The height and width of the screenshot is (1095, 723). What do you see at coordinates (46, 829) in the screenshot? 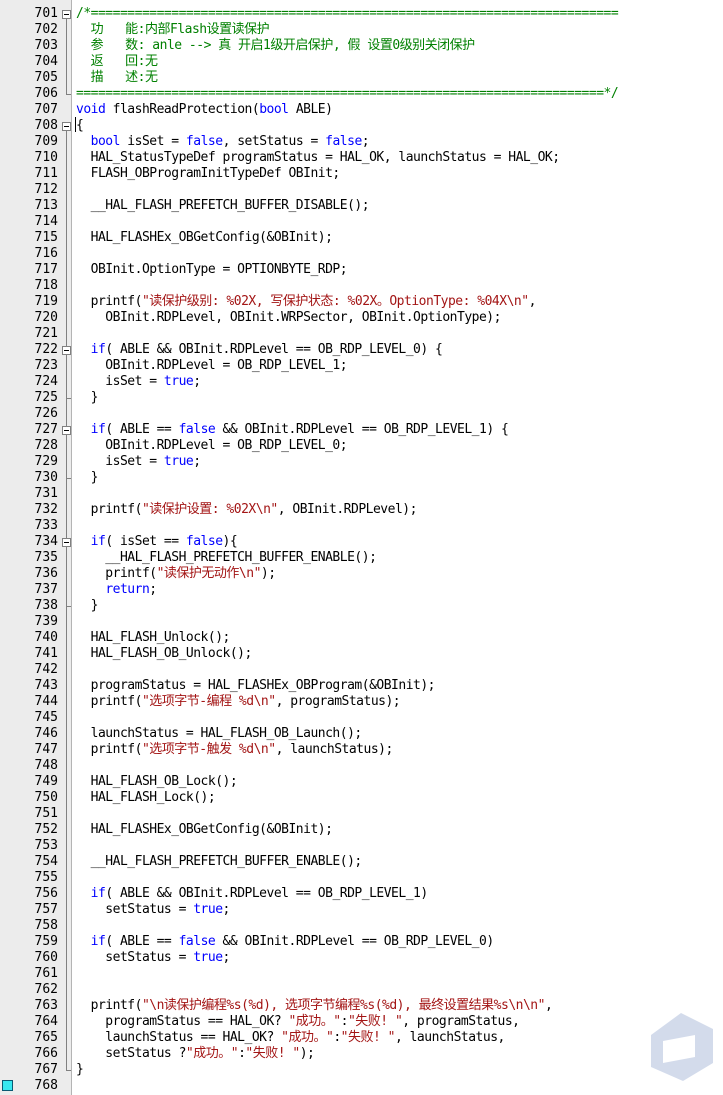
I see `line-number: 752` at bounding box center [46, 829].